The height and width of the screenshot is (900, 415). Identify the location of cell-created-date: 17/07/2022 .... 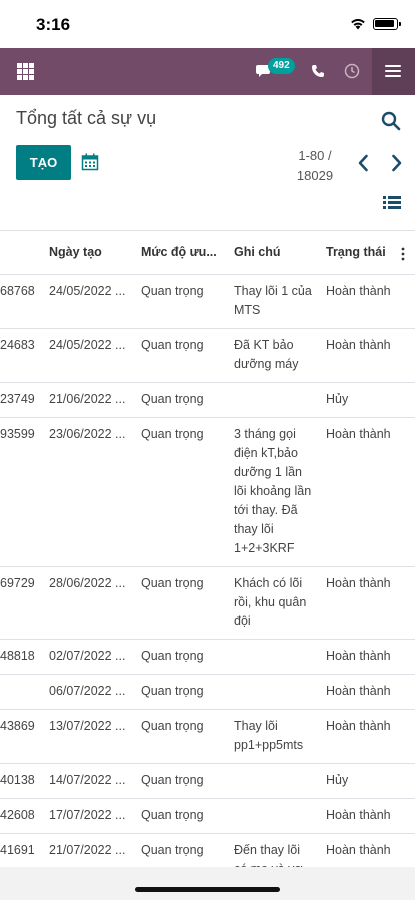
(89, 816).